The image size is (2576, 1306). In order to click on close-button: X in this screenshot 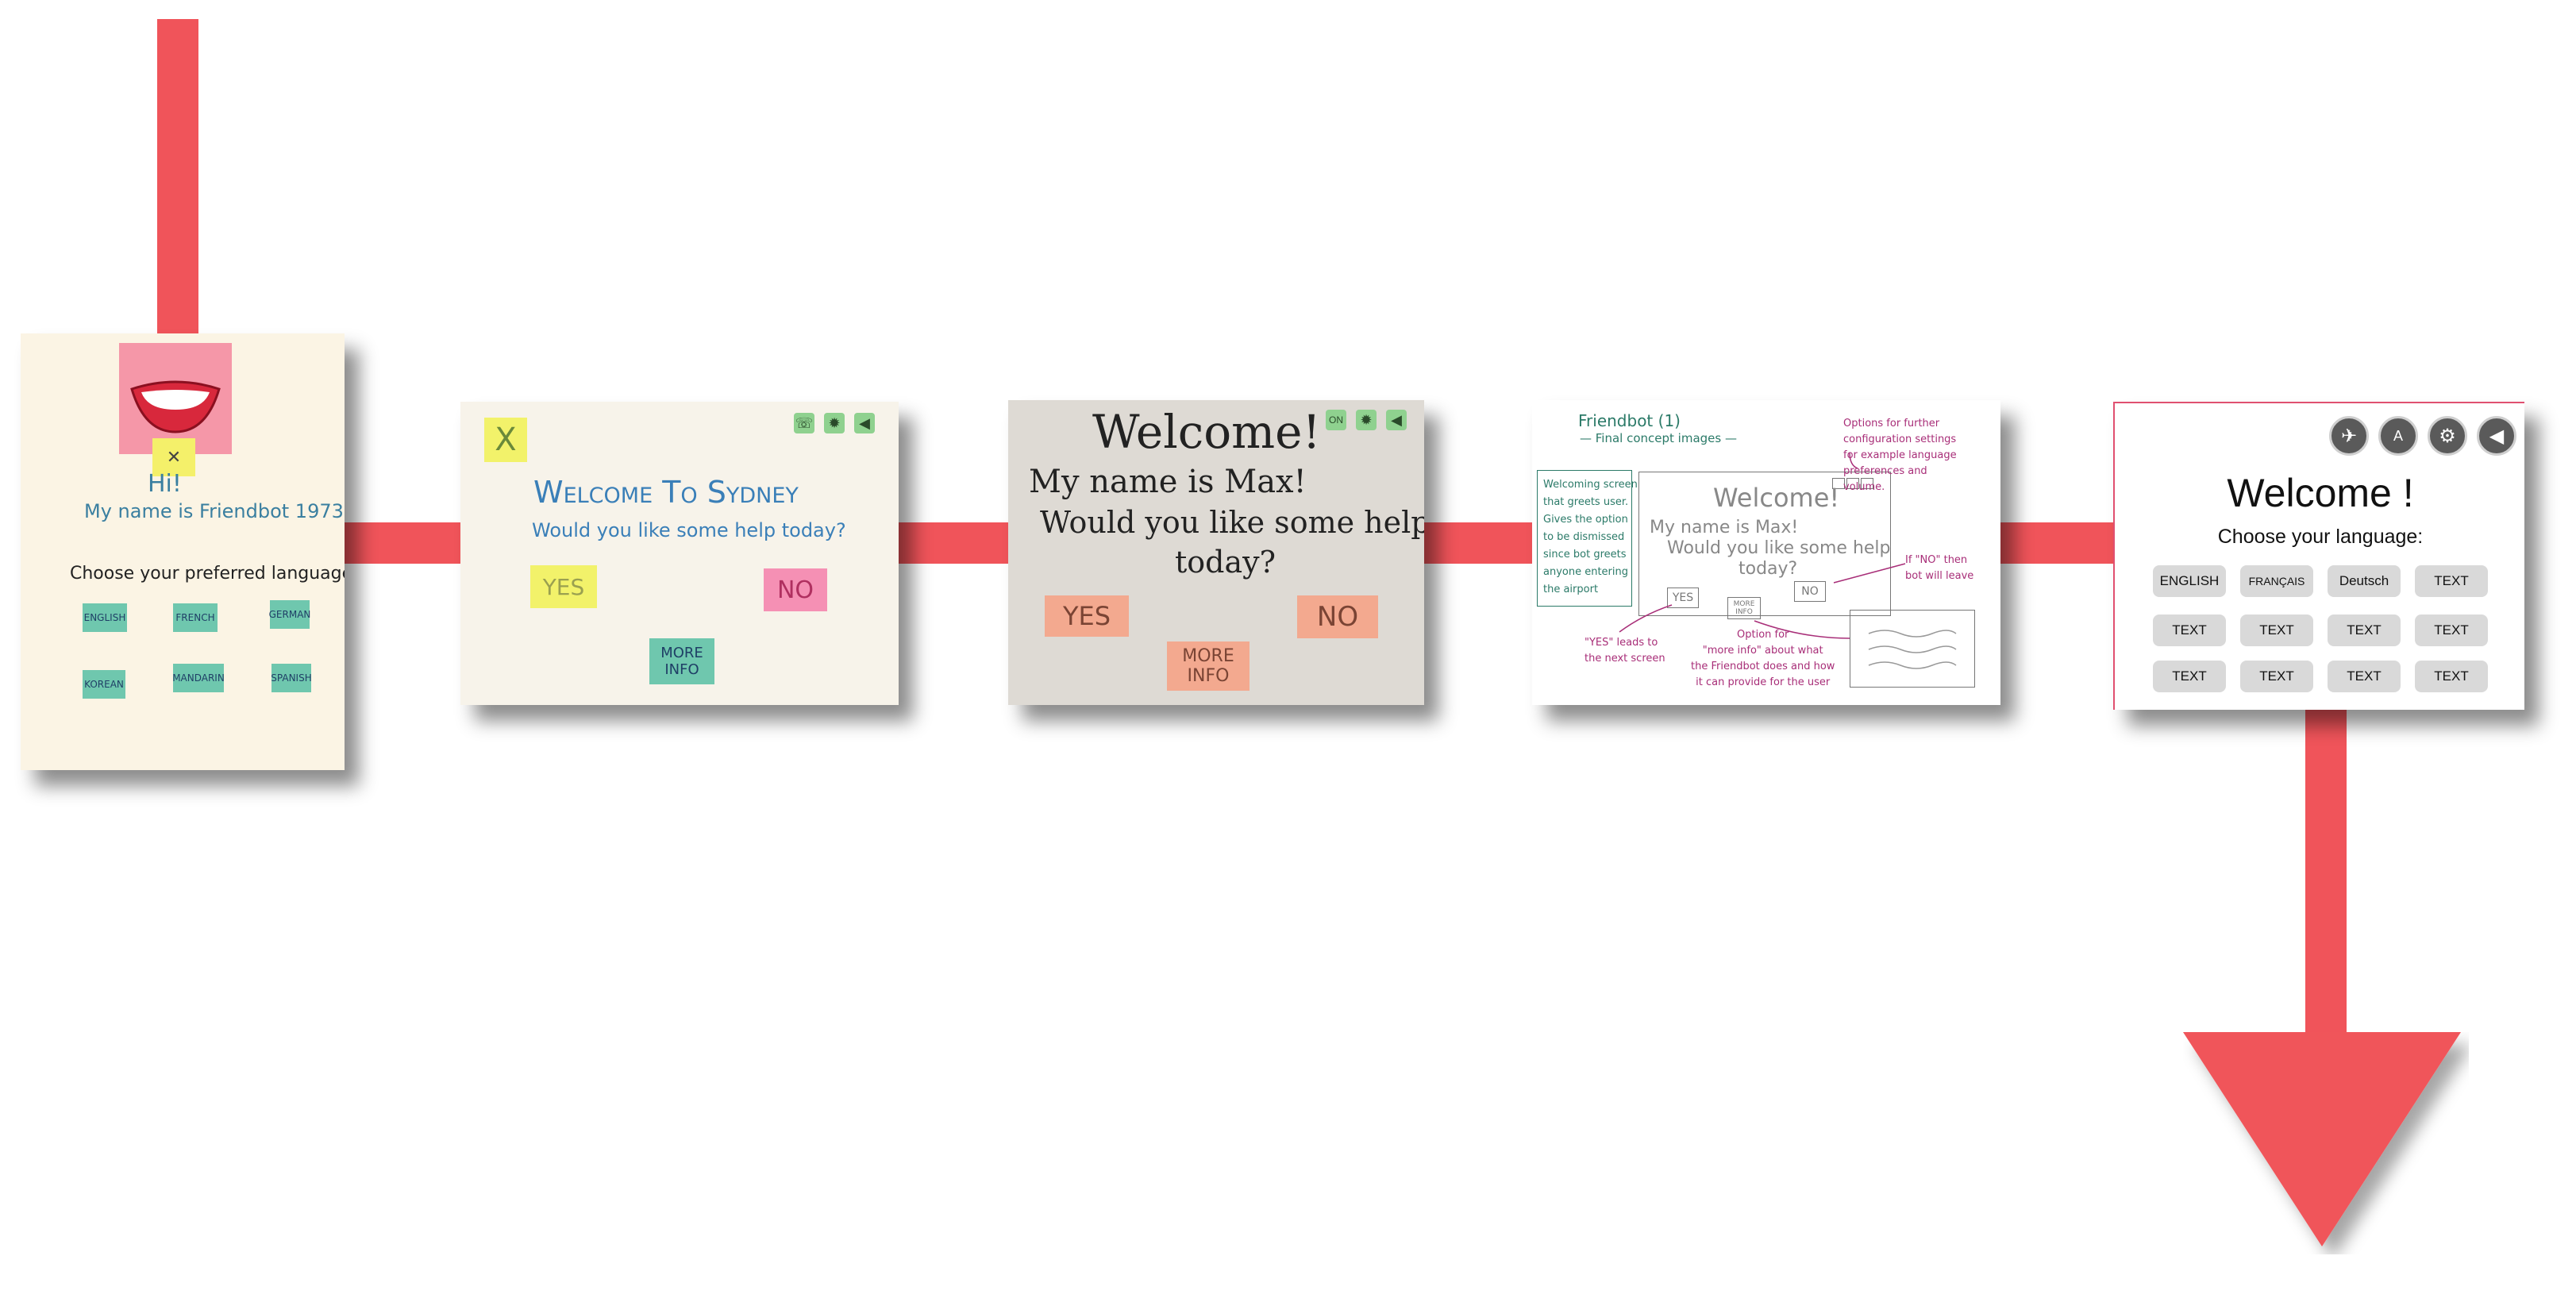, I will do `click(505, 440)`.